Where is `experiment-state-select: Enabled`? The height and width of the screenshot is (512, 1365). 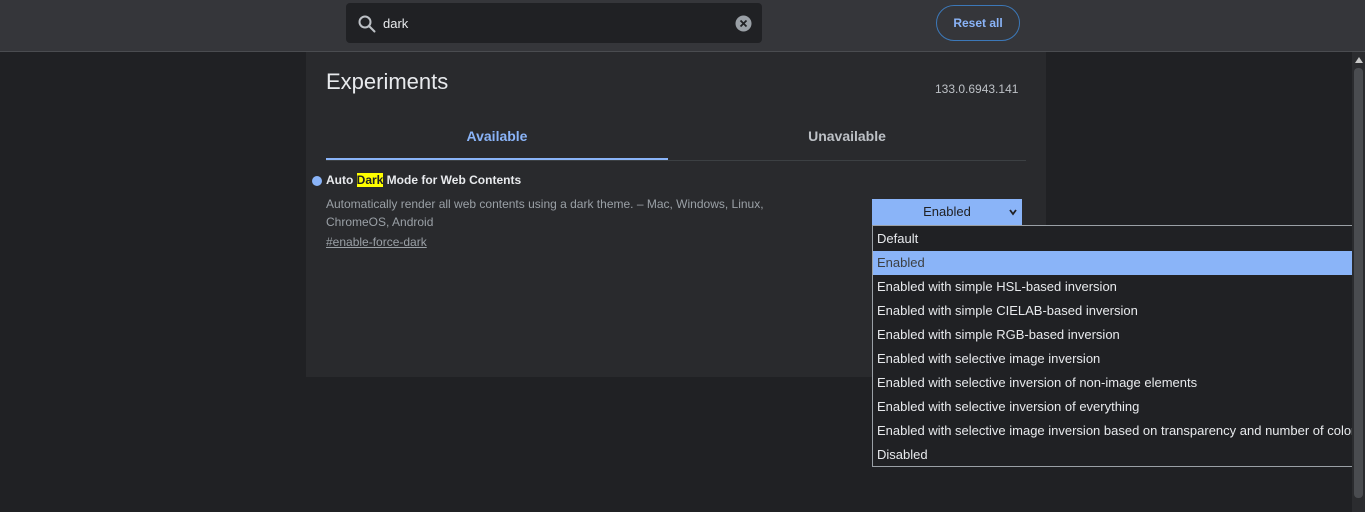
experiment-state-select: Enabled is located at coordinates (947, 212).